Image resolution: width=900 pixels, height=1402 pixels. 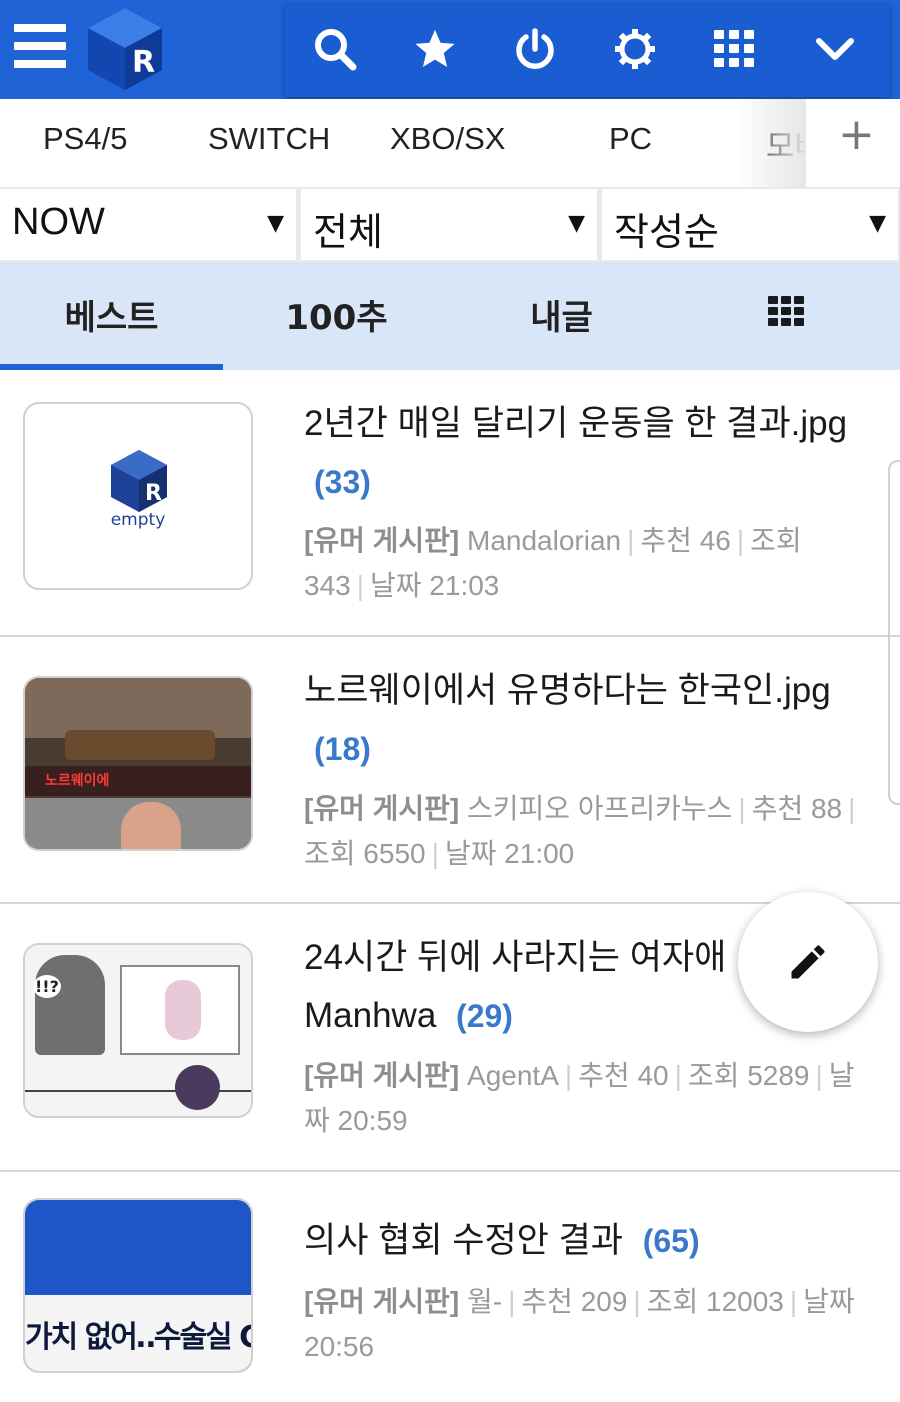 What do you see at coordinates (576, 423) in the screenshot?
I see `post-title-text: 2년간 매일 달리기 운동을 한 결과.jpg` at bounding box center [576, 423].